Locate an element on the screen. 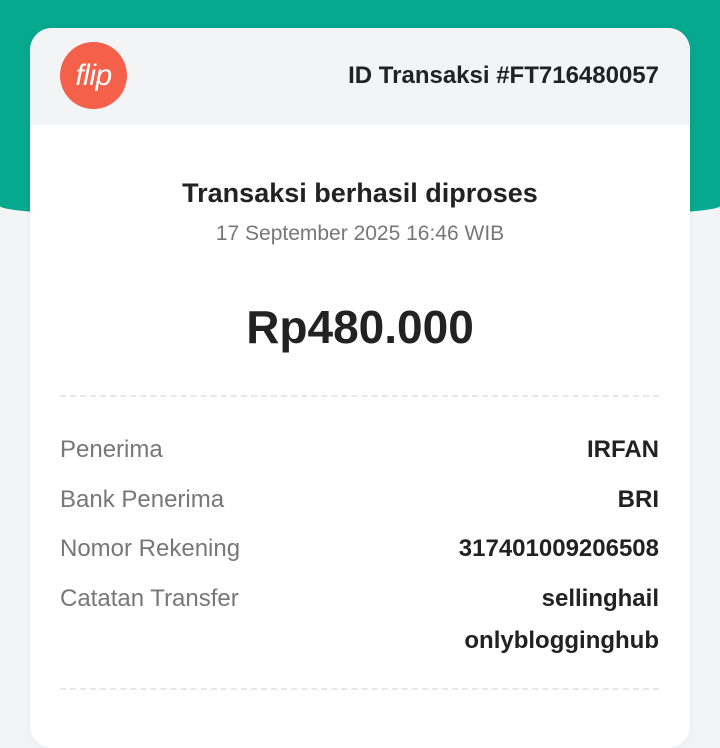  flip-logo: flip is located at coordinates (93, 75).